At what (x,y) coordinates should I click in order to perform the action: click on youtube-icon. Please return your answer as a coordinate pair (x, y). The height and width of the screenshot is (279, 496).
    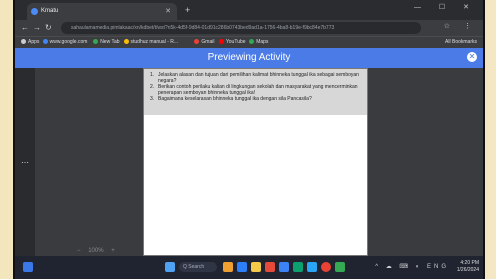
    Looking at the image, I should click on (221, 41).